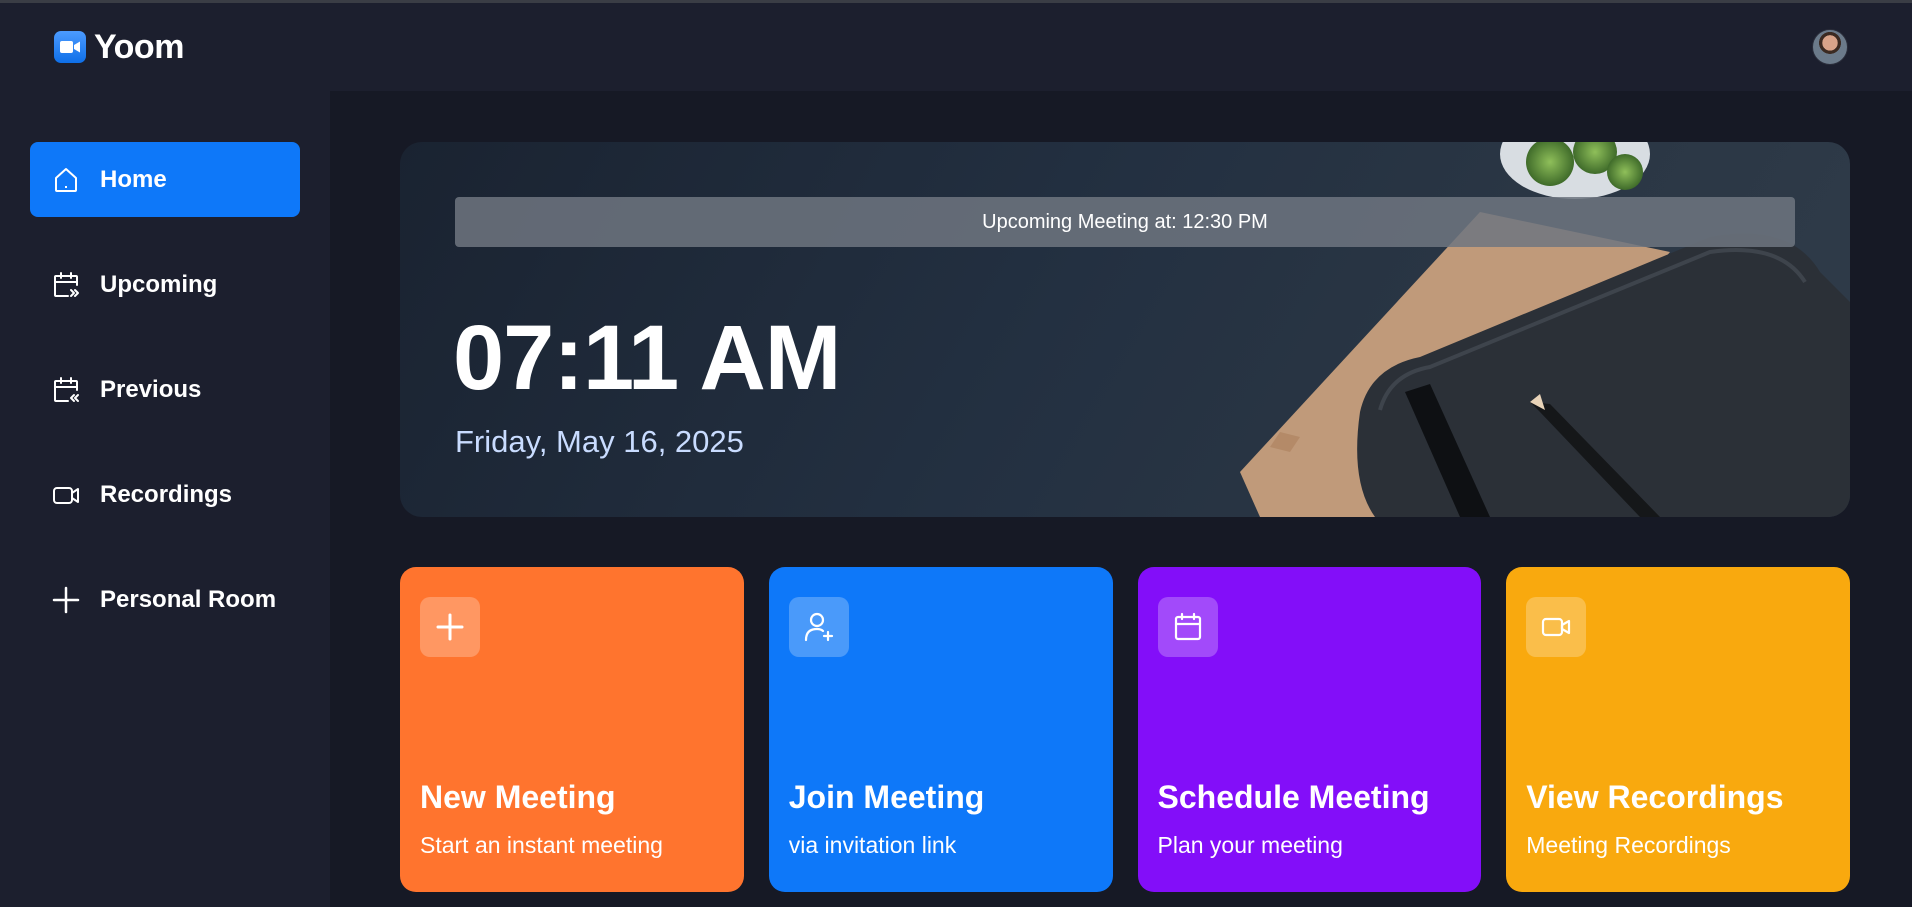  I want to click on video-camera-icon, so click(70, 47).